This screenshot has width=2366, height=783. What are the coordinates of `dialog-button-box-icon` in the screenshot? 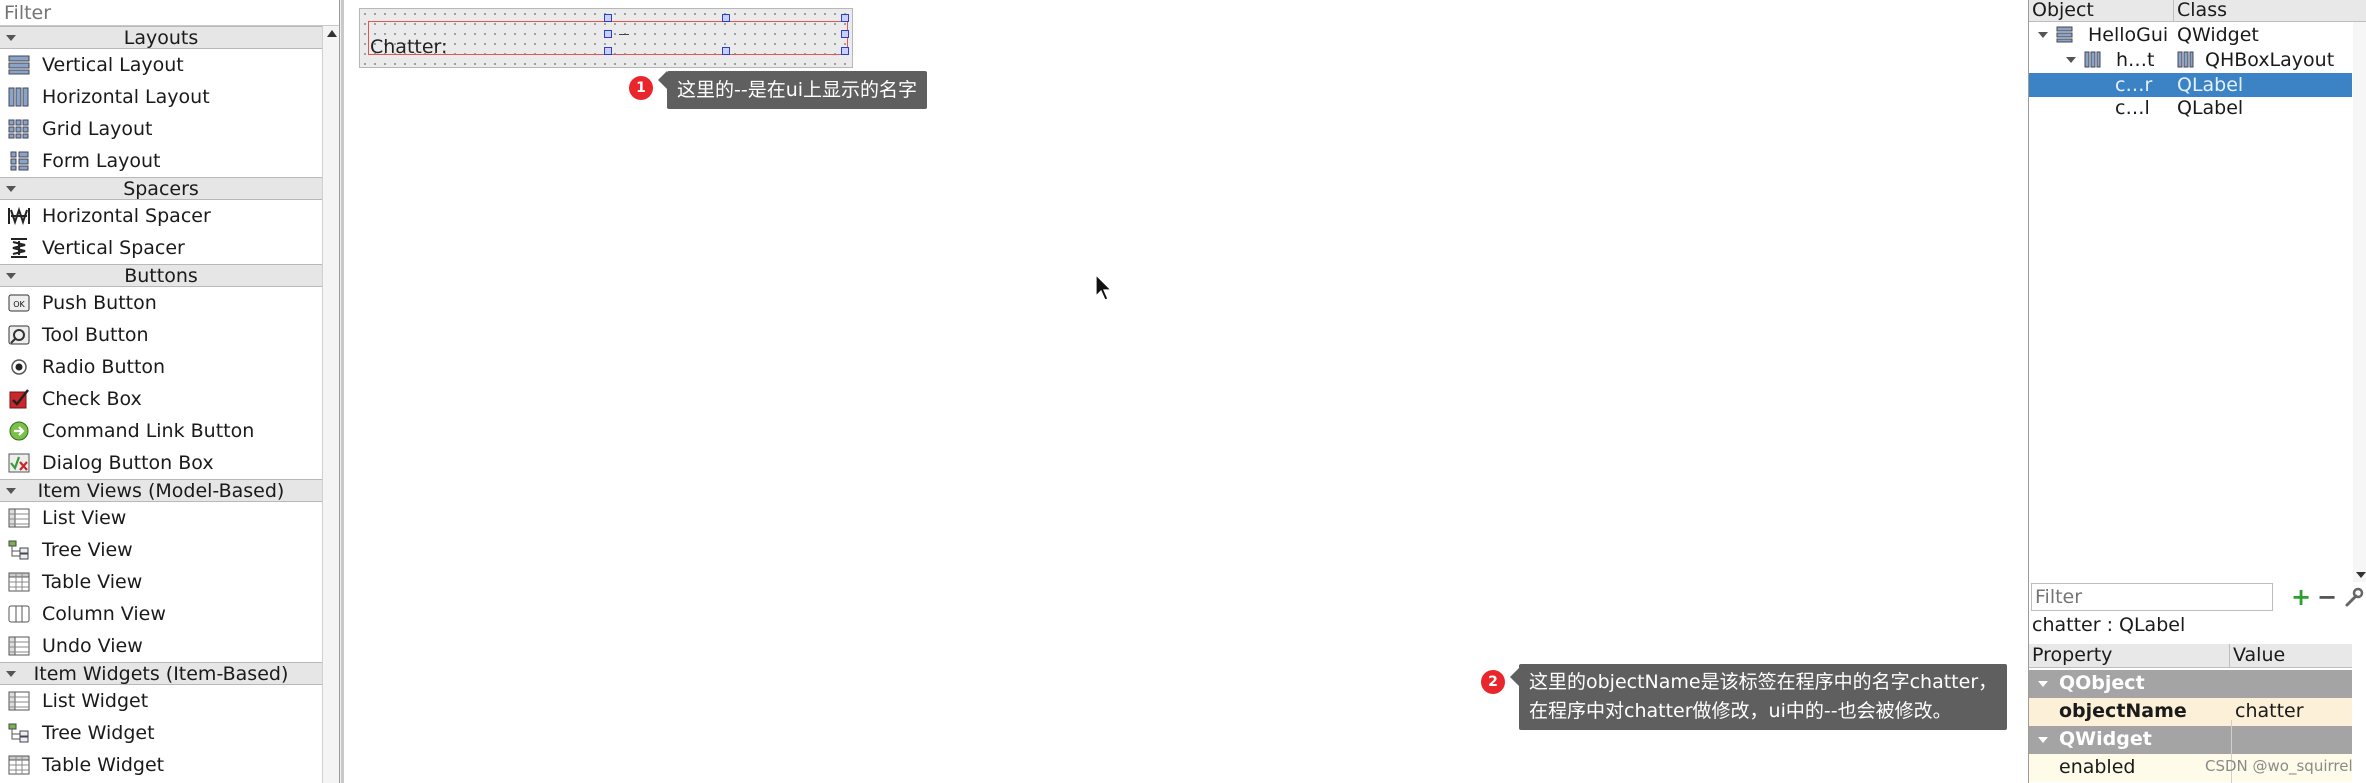 It's located at (19, 463).